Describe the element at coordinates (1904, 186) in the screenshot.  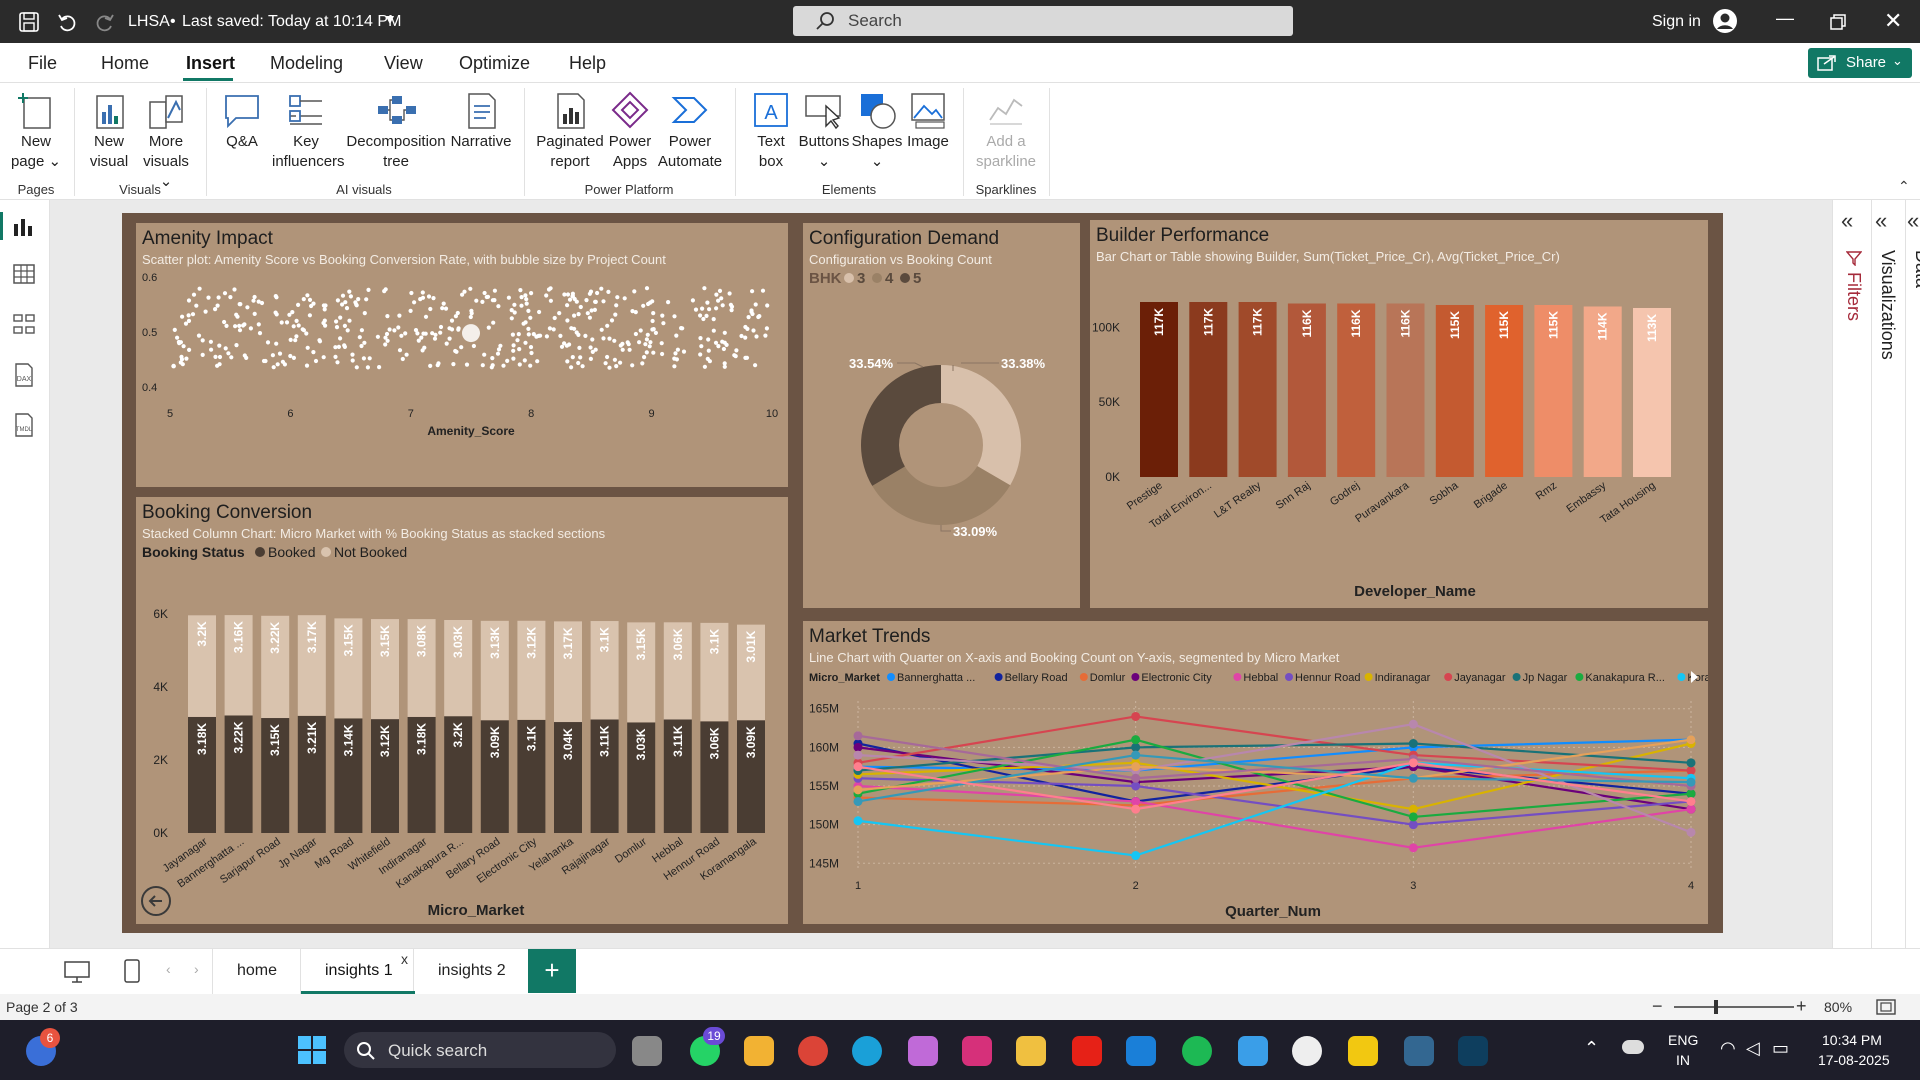
I see `collapse-ribbon-icon: ⌃` at that location.